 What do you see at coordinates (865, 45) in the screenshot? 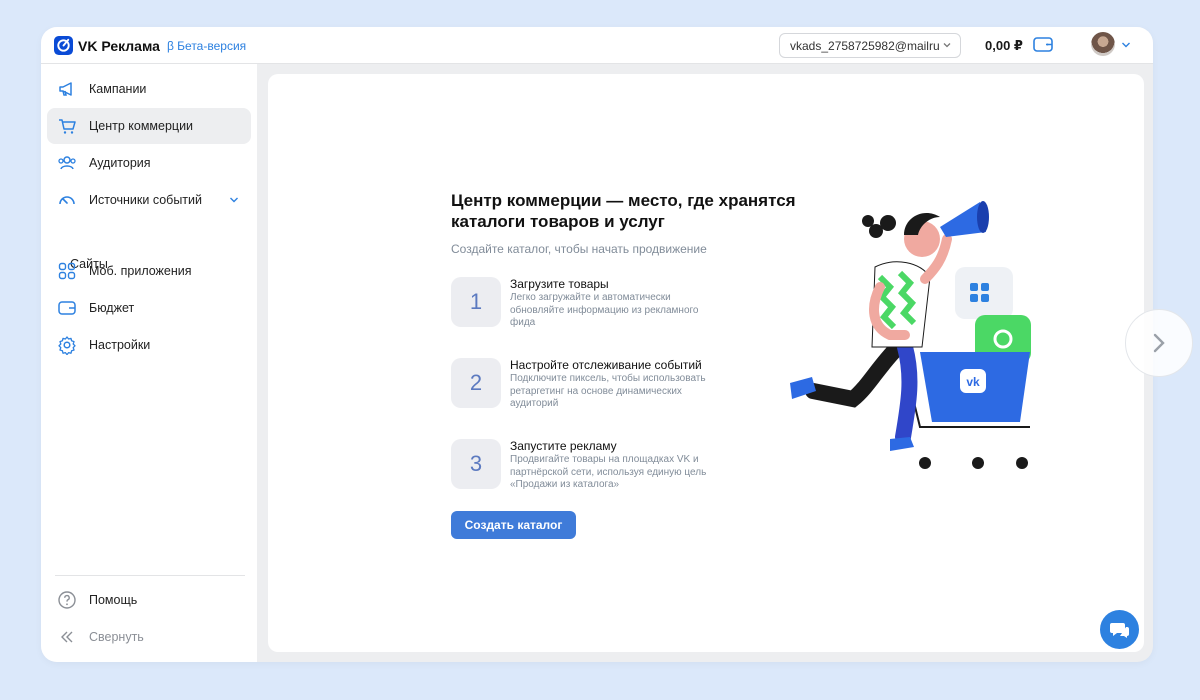
I see `account-value: vkads_2758725982@mailru` at bounding box center [865, 45].